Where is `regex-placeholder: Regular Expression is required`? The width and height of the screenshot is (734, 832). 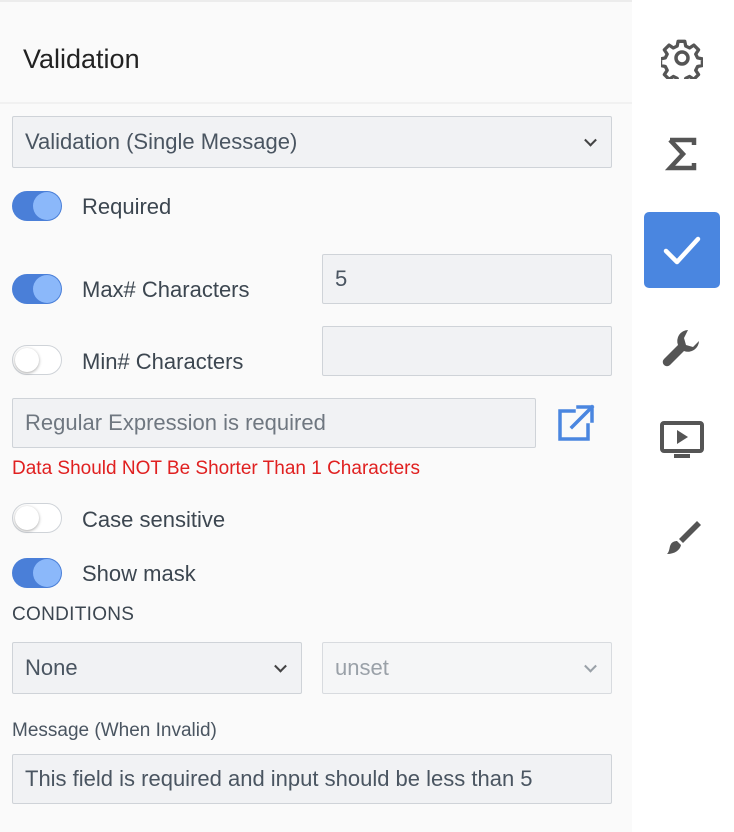
regex-placeholder: Regular Expression is required is located at coordinates (175, 422).